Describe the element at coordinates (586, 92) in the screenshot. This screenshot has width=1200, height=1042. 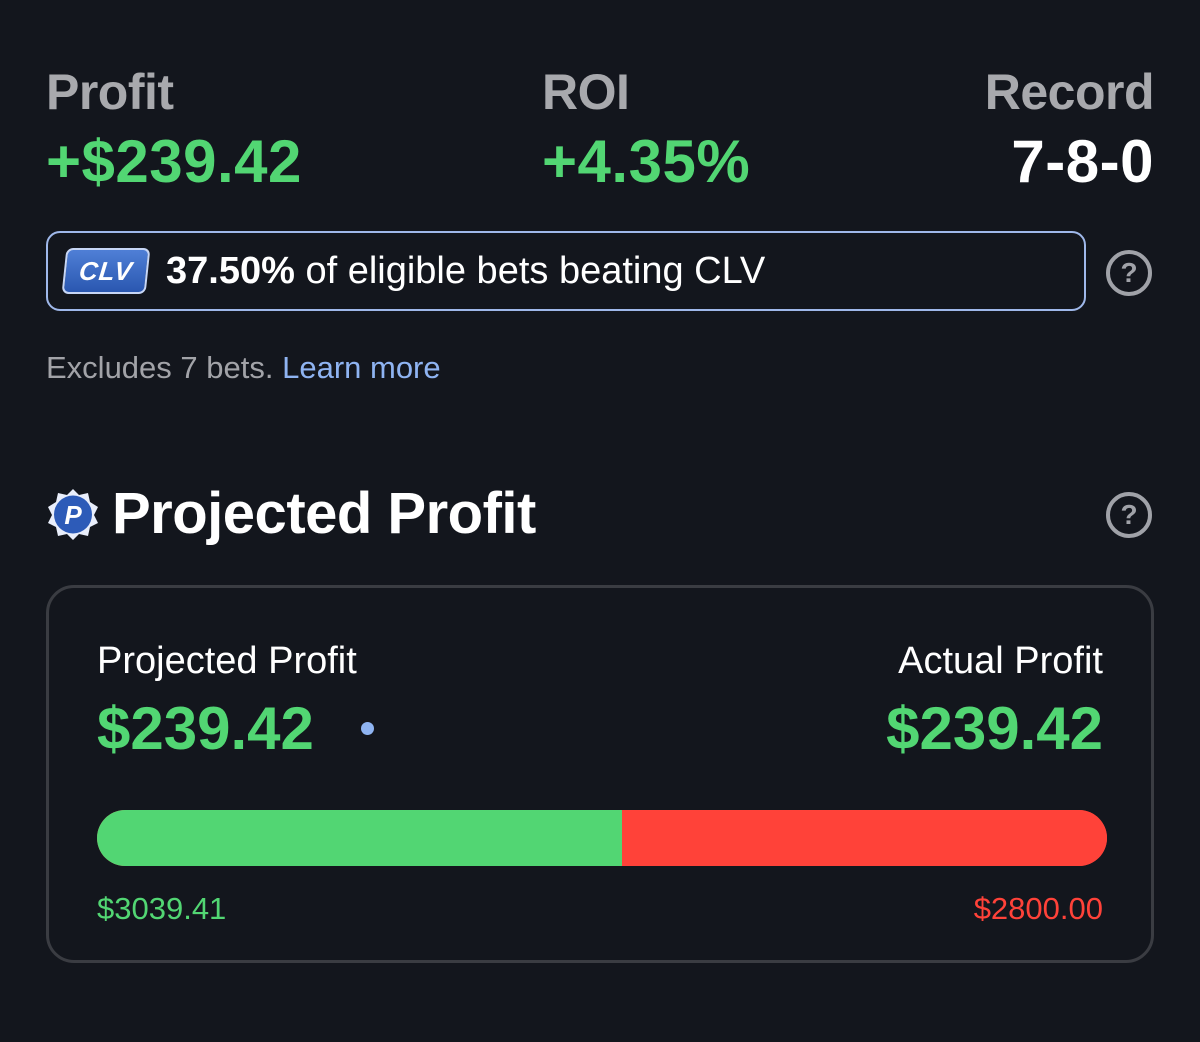
I see `roi-label: ROI` at that location.